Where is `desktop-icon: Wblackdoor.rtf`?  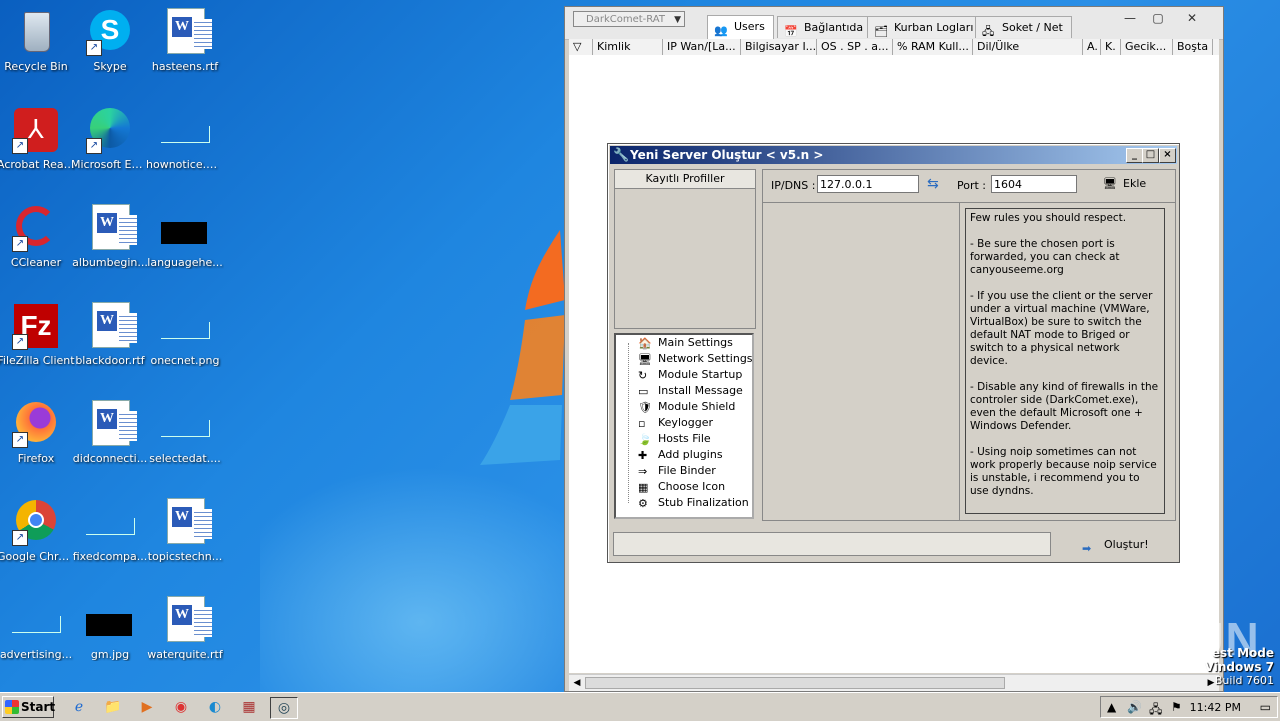
desktop-icon: Wblackdoor.rtf is located at coordinates (110, 334).